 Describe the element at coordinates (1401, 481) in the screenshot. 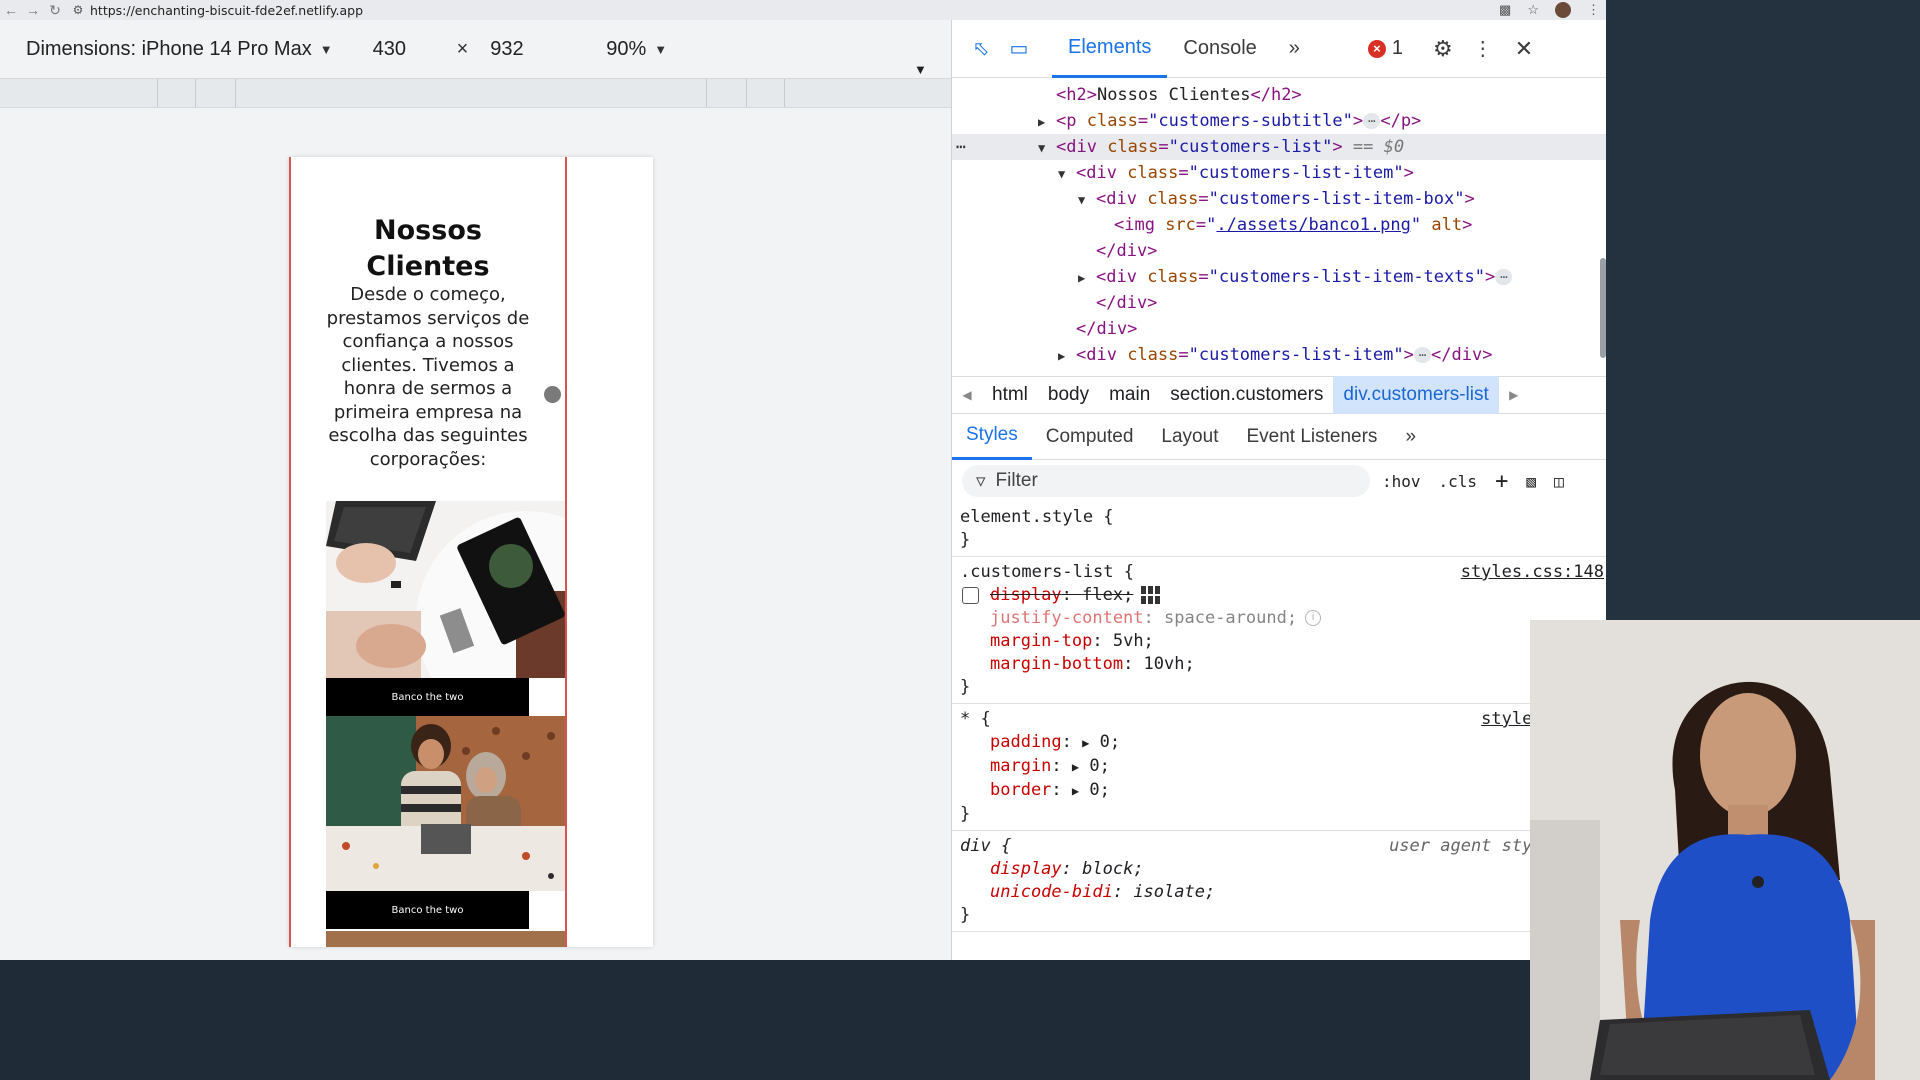

I see `hov-toggle: :hov` at that location.